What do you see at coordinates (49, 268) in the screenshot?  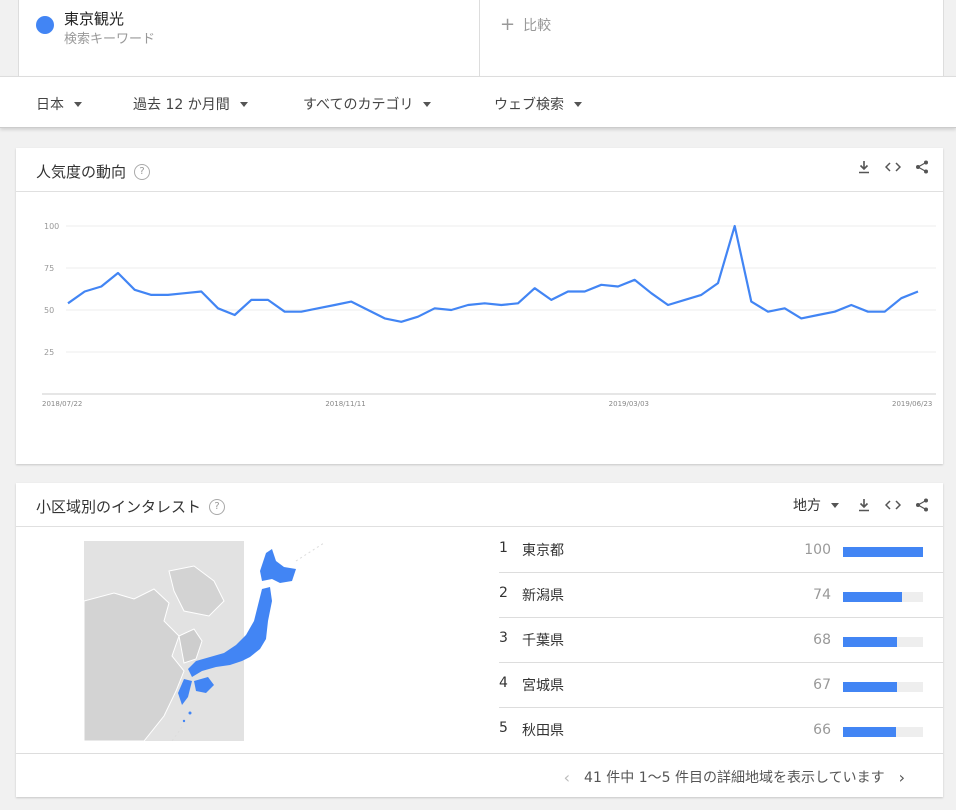 I see `y-tick-label: 75` at bounding box center [49, 268].